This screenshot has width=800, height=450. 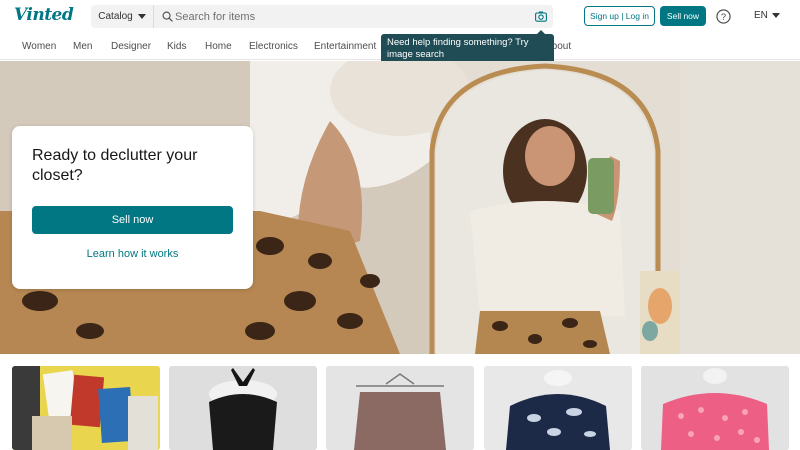 What do you see at coordinates (218, 46) in the screenshot?
I see `nav-item-home: Home` at bounding box center [218, 46].